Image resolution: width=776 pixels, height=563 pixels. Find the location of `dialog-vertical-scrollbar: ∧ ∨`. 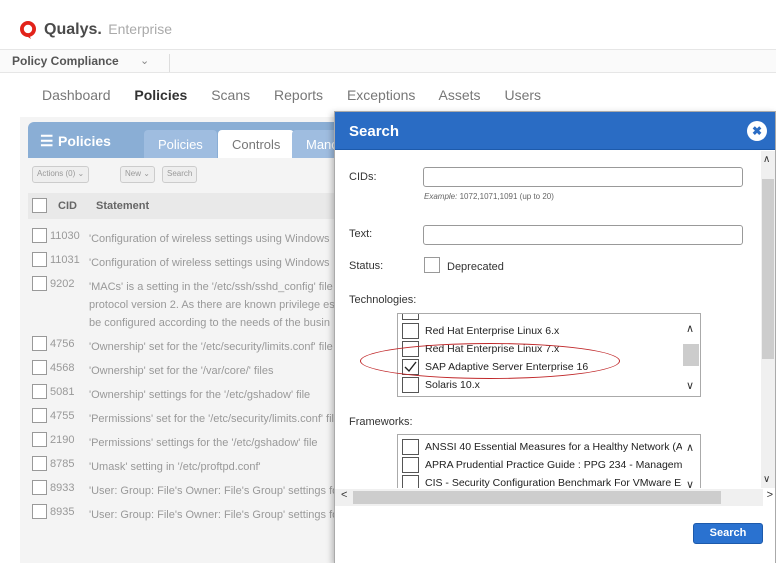

dialog-vertical-scrollbar: ∧ ∨ is located at coordinates (768, 319).